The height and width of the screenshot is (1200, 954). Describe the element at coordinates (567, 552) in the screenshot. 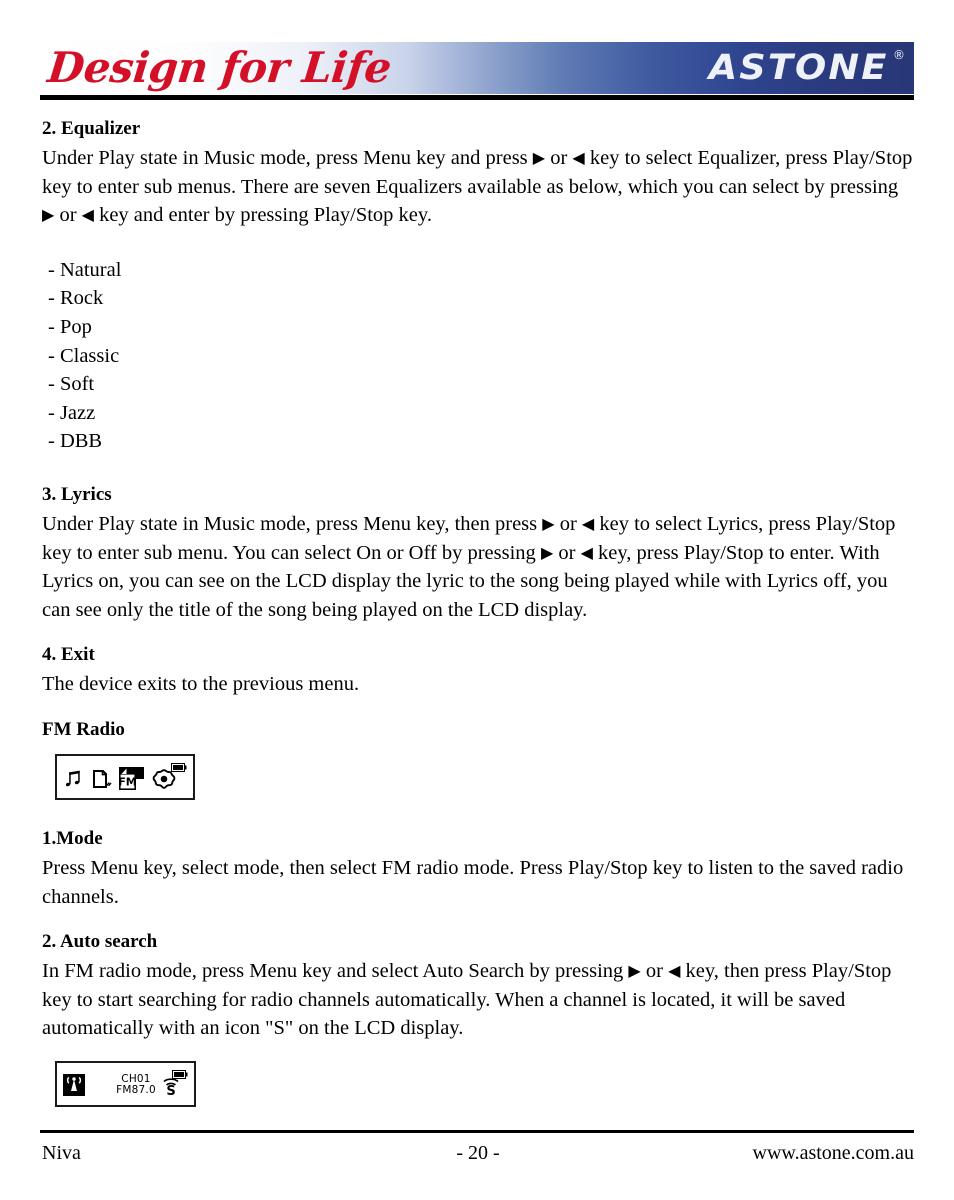

I see `lyrics-text-4: or` at that location.